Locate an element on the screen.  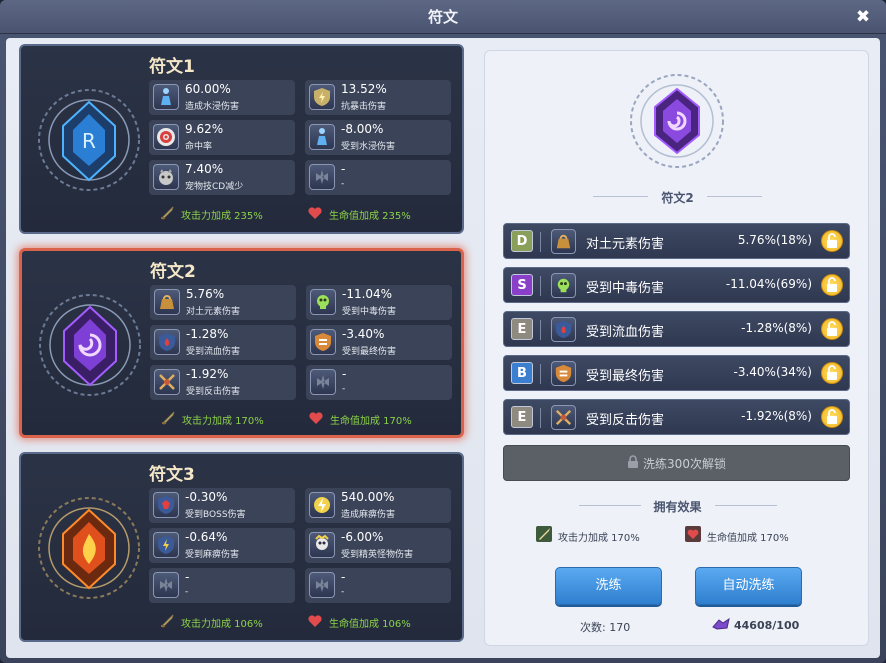
stat-value: -11.04% is located at coordinates (367, 294).